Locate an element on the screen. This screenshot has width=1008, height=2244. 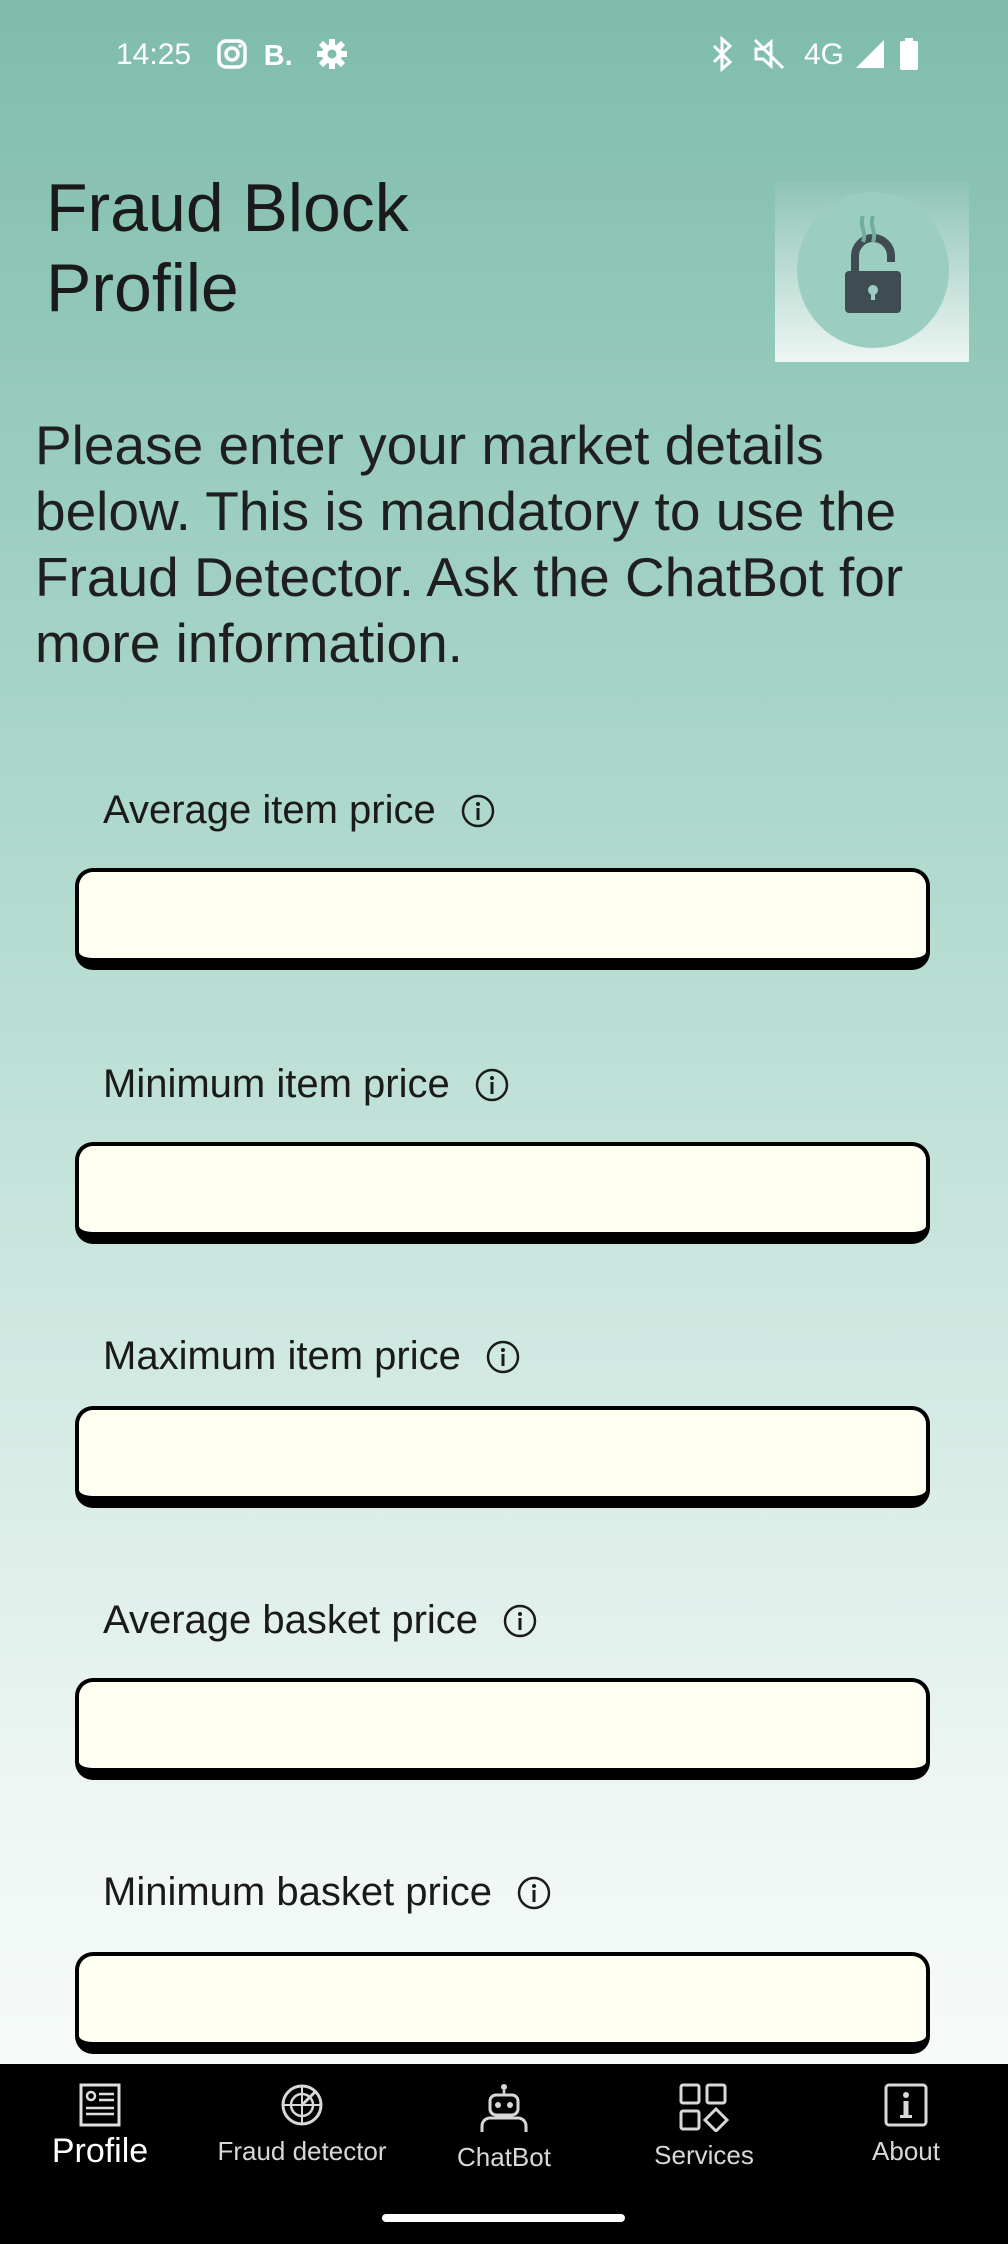
nav-label: Fraud detector is located at coordinates (302, 2151).